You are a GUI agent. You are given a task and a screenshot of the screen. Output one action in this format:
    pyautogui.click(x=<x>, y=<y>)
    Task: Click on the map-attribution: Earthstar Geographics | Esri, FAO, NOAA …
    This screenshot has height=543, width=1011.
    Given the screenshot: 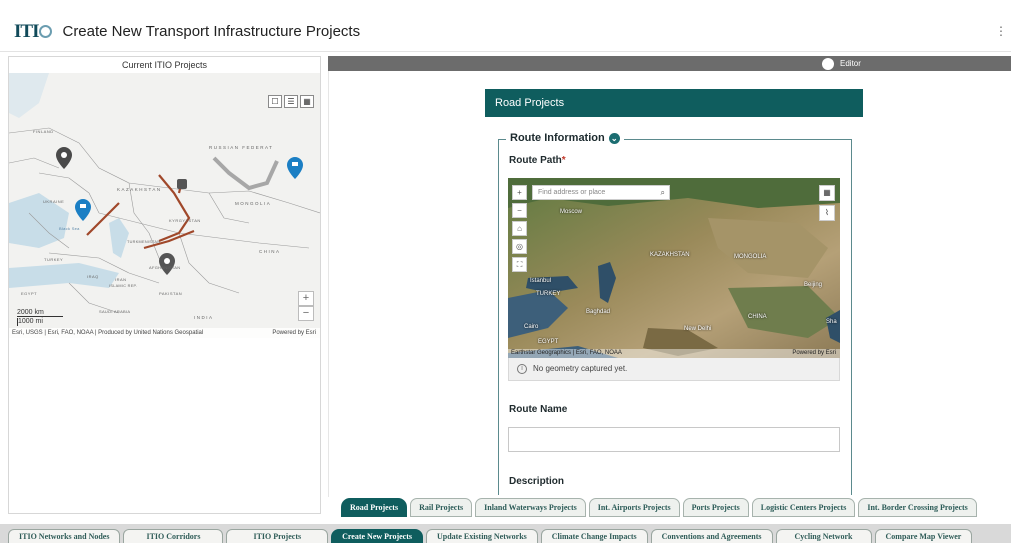 What is the action you would take?
    pyautogui.click(x=674, y=353)
    